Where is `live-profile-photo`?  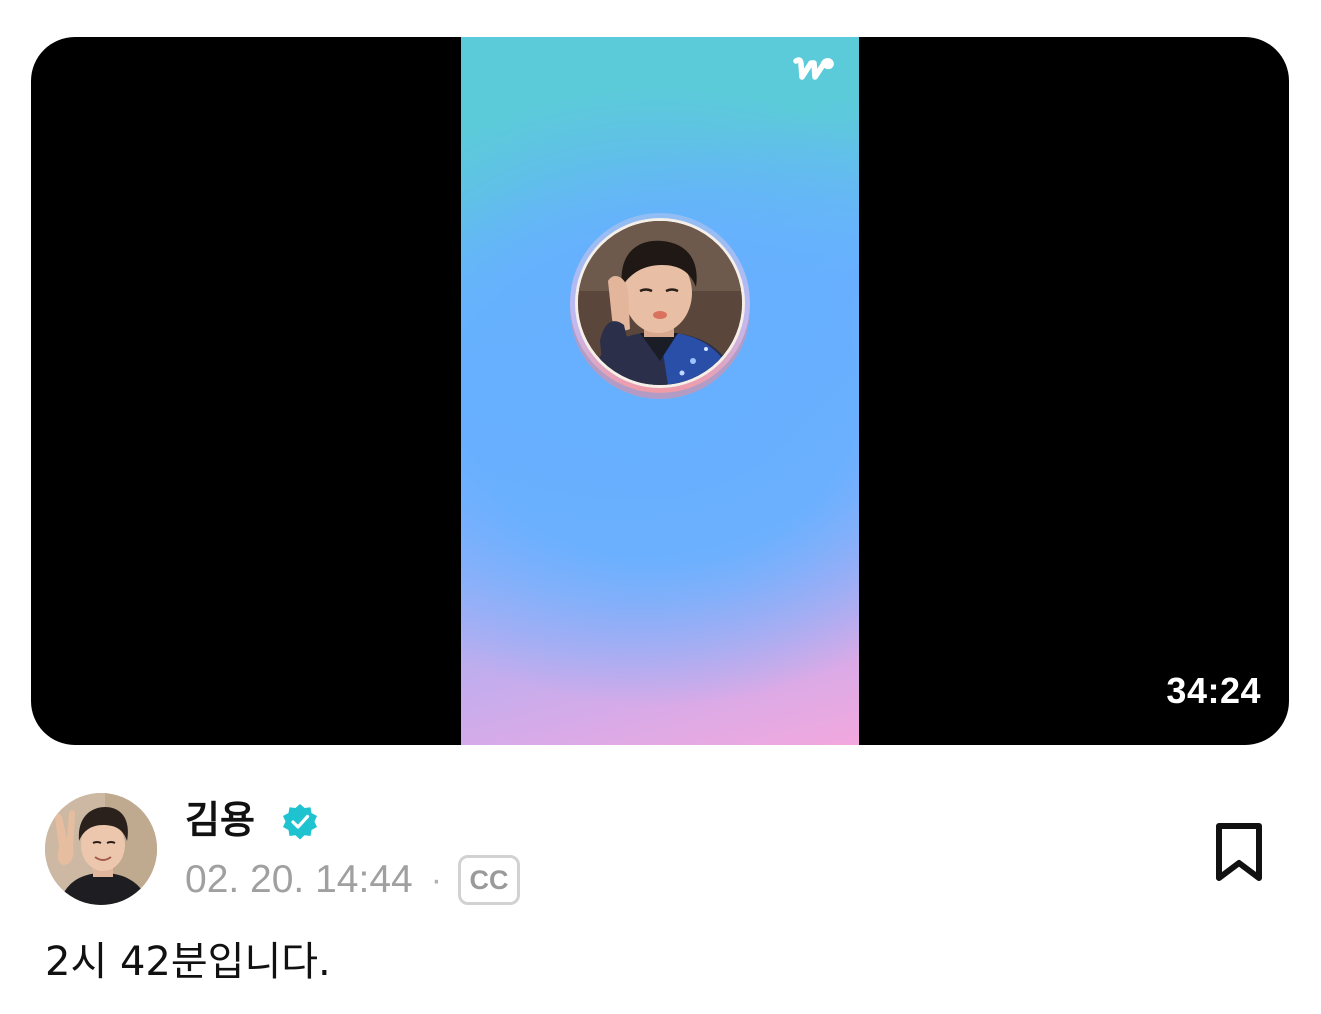
live-profile-photo is located at coordinates (660, 303).